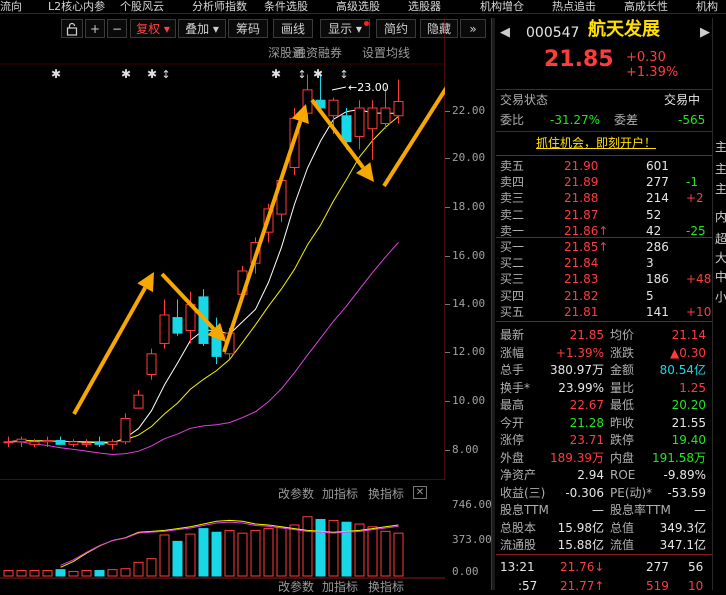 This screenshot has height=595, width=726. I want to click on stat-value: —, so click(598, 510).